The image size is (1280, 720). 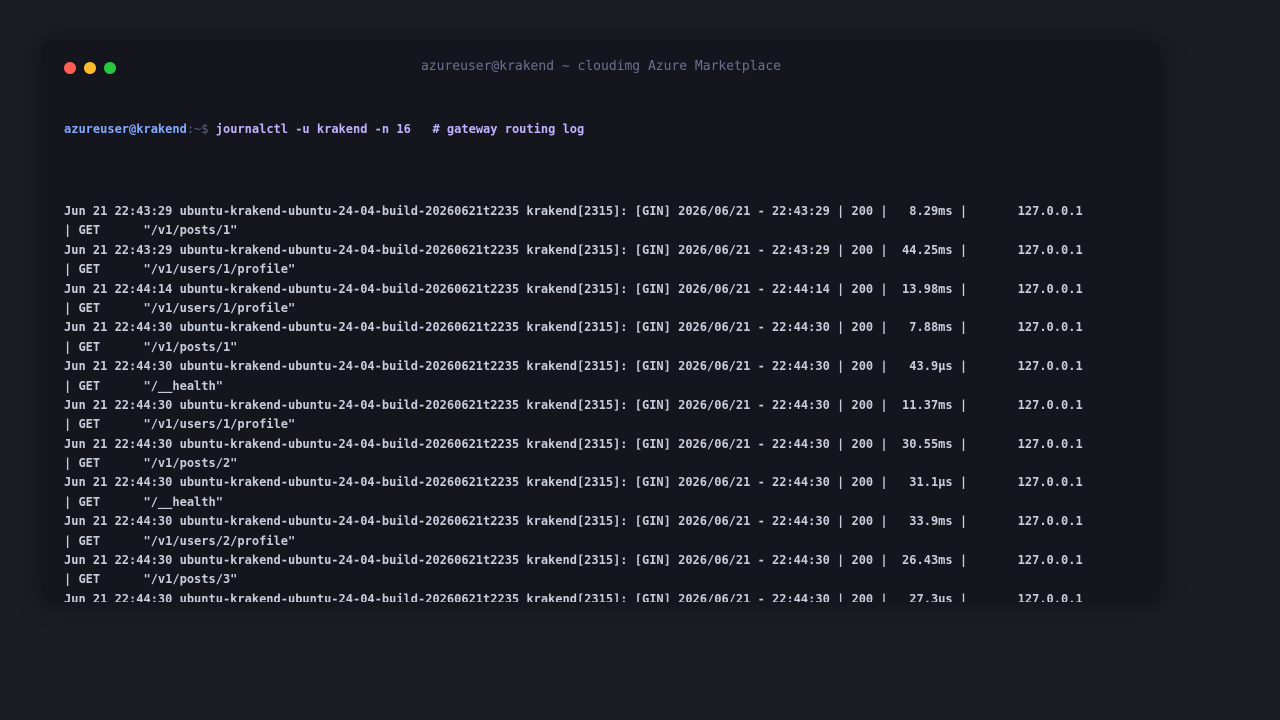 I want to click on prompt-path: :~$, so click(x=197, y=129).